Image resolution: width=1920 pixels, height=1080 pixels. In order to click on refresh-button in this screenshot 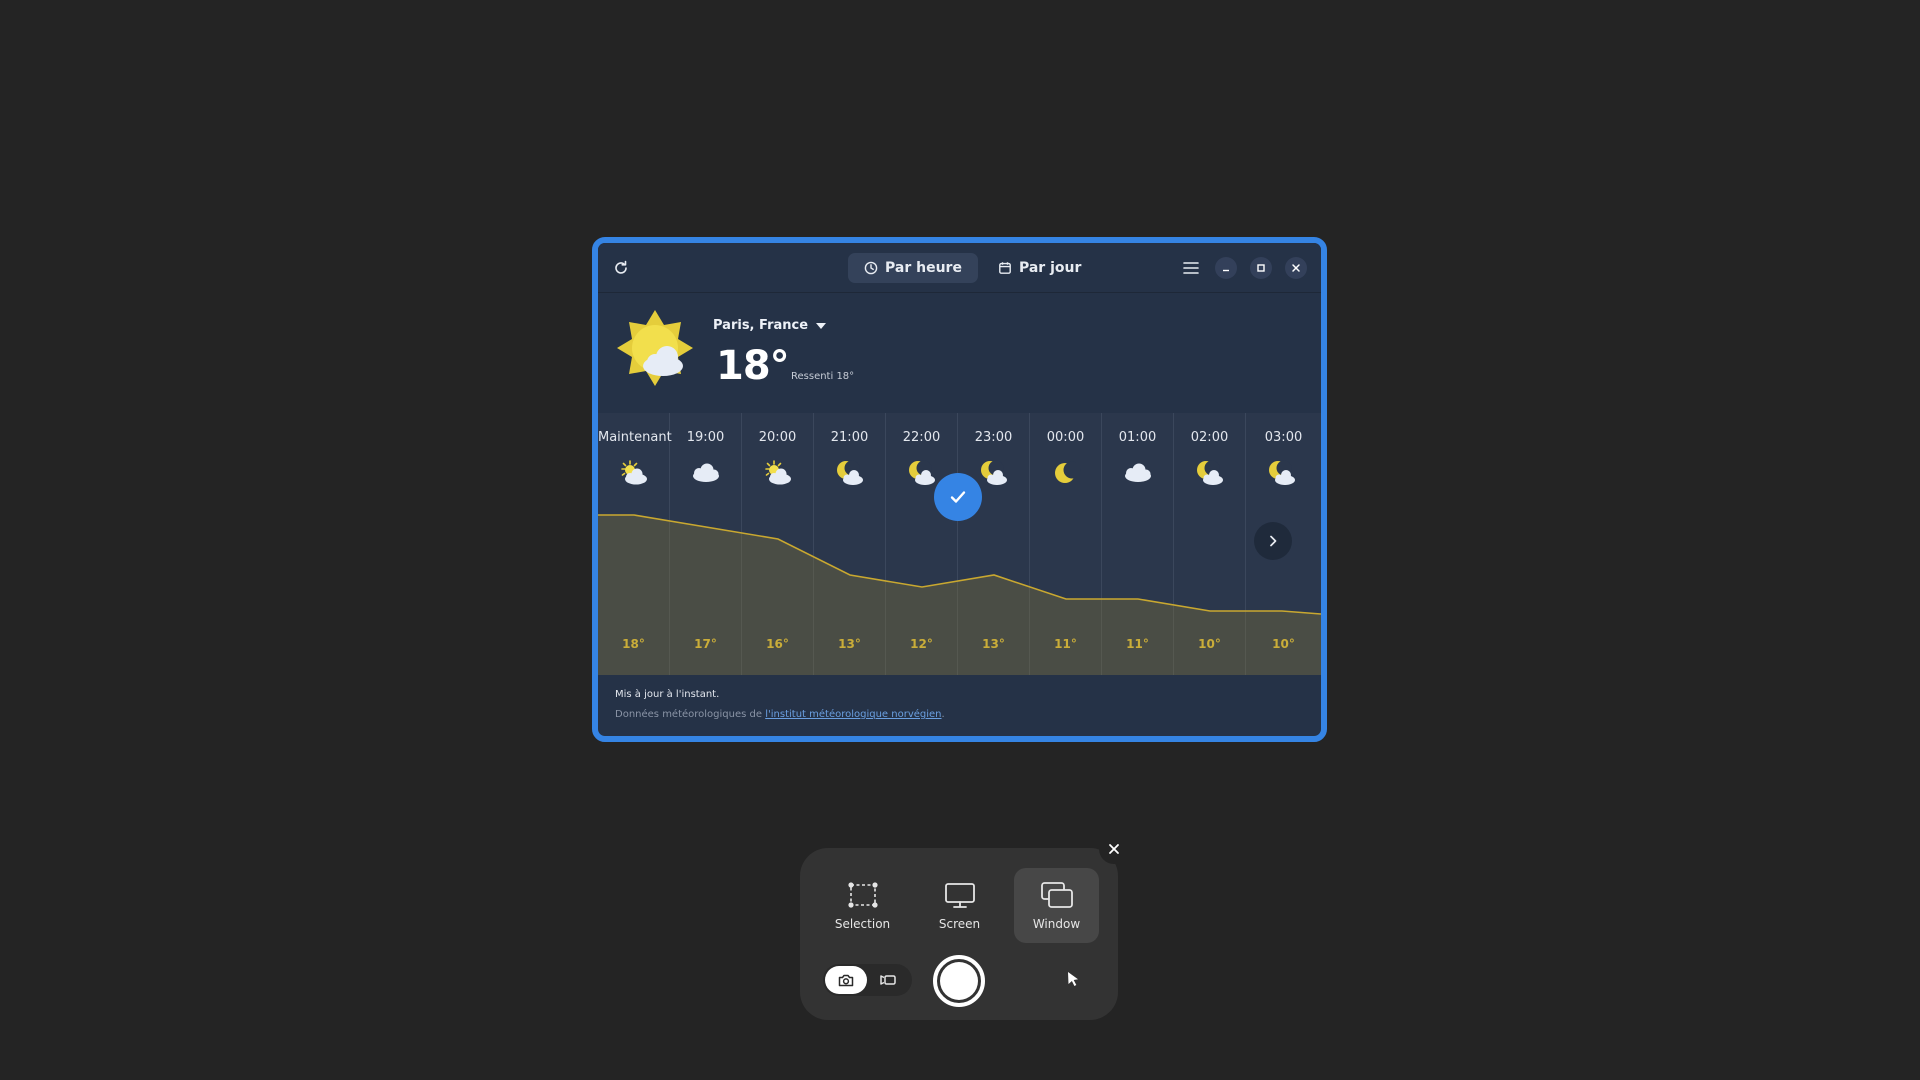, I will do `click(621, 268)`.